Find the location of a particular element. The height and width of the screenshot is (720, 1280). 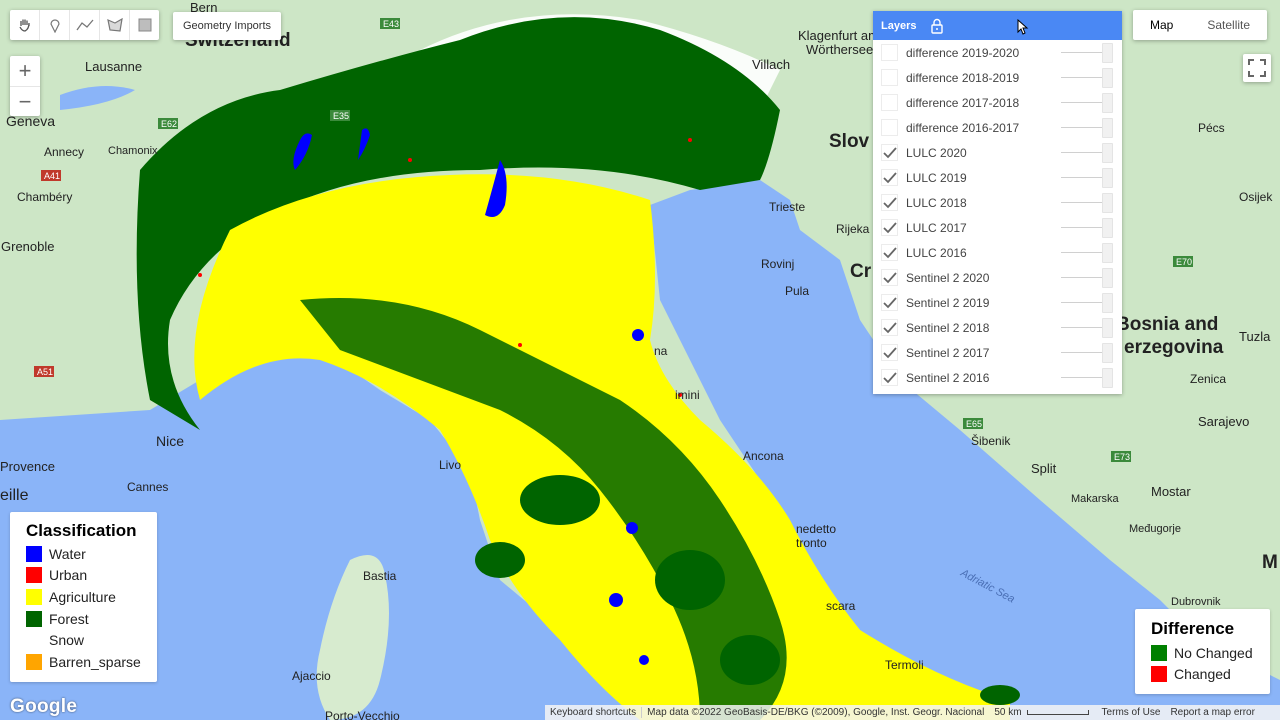

geometry-imports-label: Geometry Imports is located at coordinates (227, 26).